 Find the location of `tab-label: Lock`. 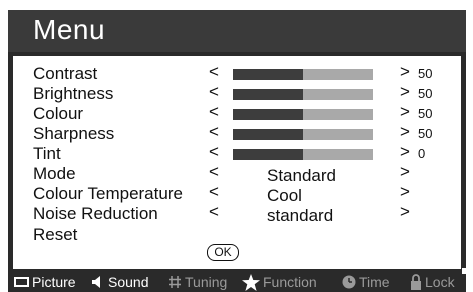

tab-label: Lock is located at coordinates (440, 282).